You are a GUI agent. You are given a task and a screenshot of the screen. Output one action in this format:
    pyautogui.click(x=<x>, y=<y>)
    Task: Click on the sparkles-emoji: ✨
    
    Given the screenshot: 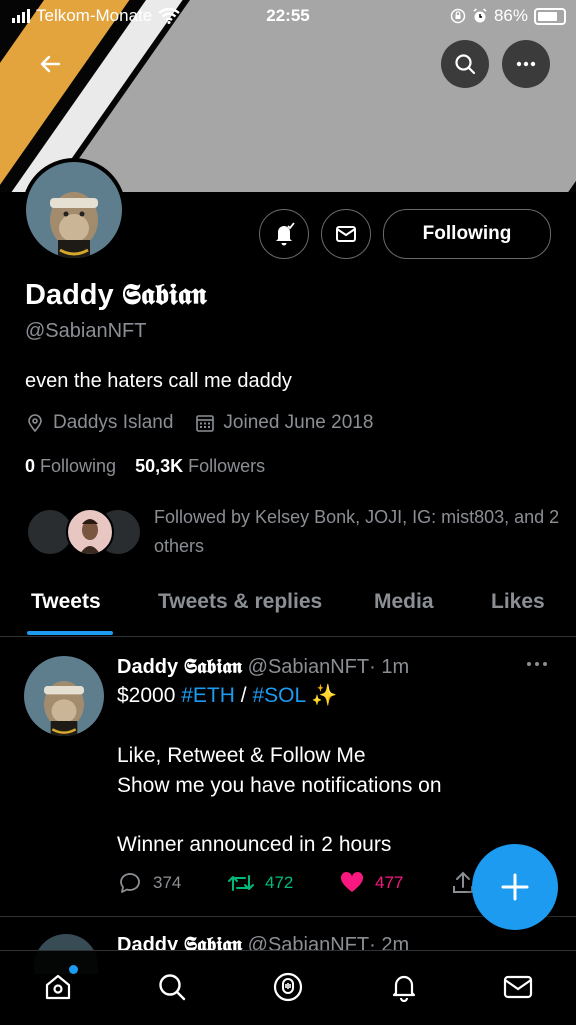 What is the action you would take?
    pyautogui.click(x=324, y=695)
    